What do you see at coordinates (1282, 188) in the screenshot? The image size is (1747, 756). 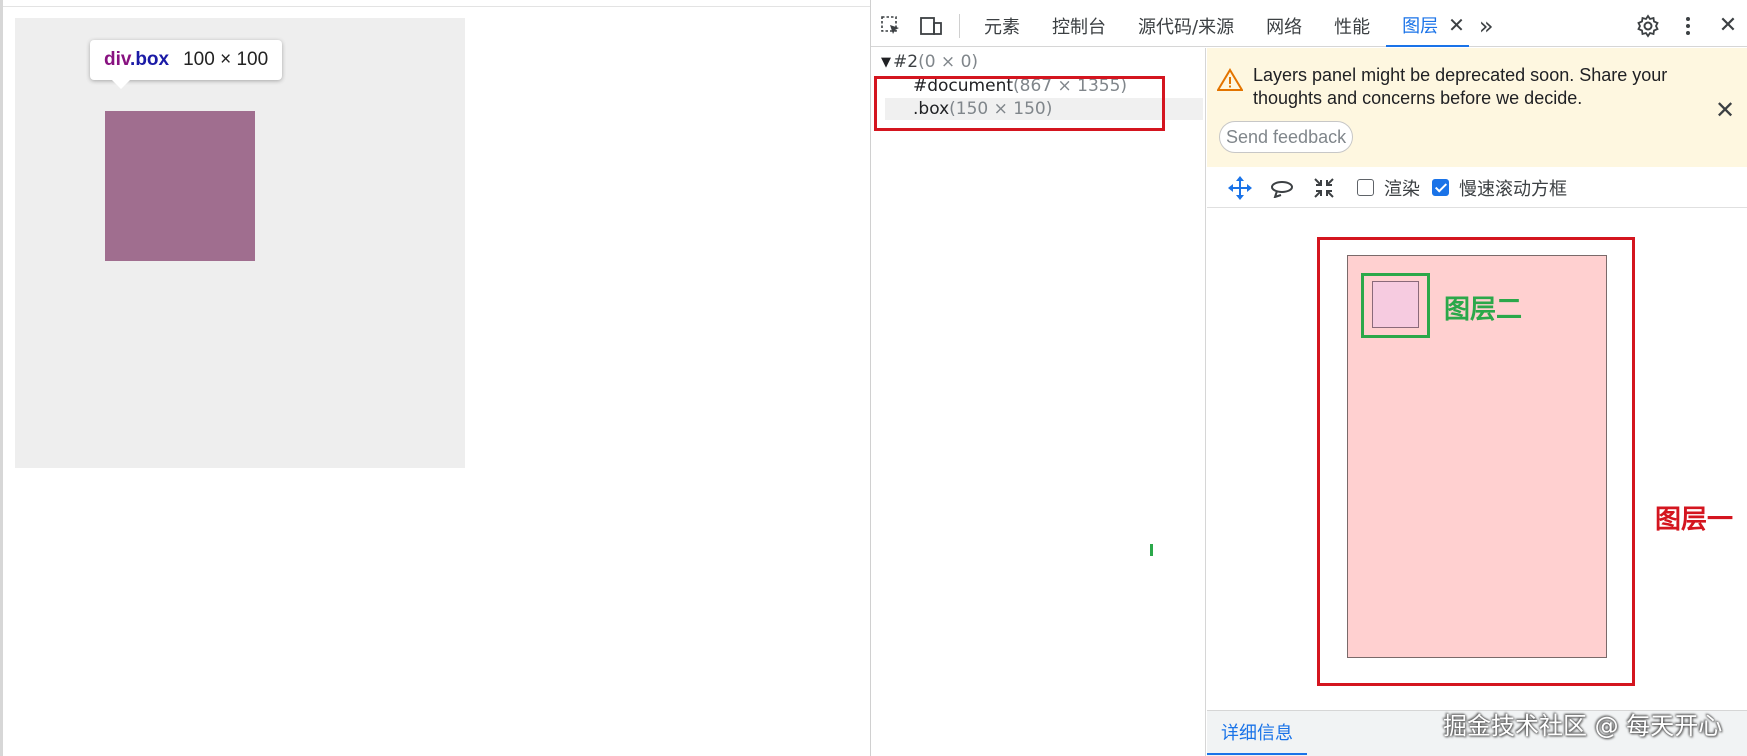 I see `rotate-mode-icon` at bounding box center [1282, 188].